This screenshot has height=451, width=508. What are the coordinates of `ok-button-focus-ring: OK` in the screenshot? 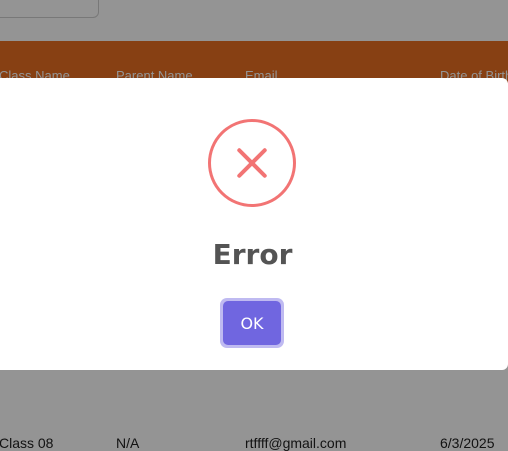 It's located at (252, 323).